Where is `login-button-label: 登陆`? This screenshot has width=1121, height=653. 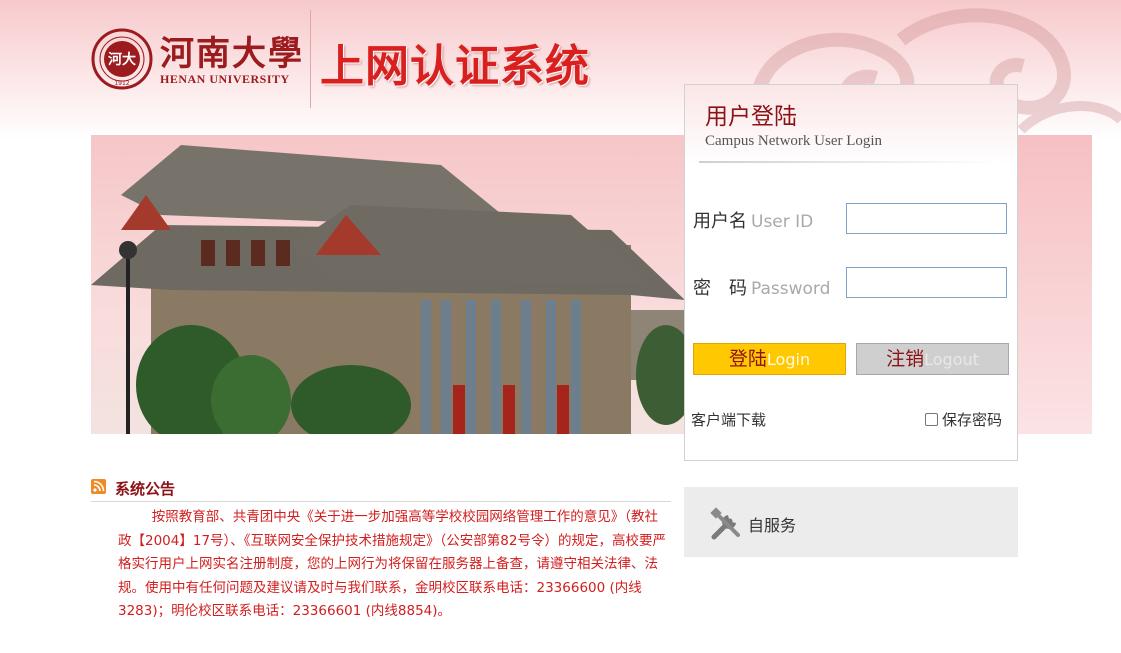
login-button-label: 登陆 is located at coordinates (747, 359).